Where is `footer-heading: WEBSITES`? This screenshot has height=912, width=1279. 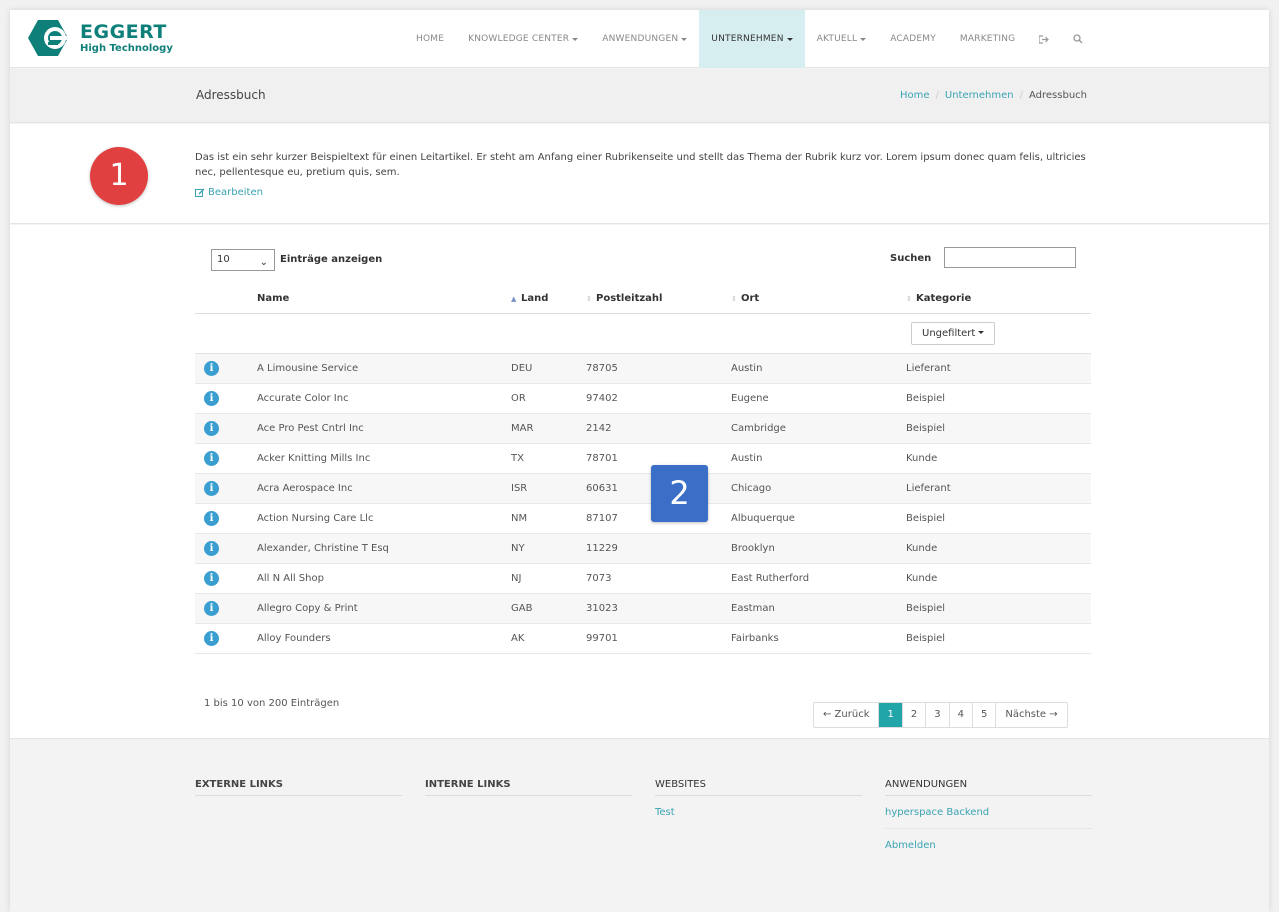 footer-heading: WEBSITES is located at coordinates (758, 785).